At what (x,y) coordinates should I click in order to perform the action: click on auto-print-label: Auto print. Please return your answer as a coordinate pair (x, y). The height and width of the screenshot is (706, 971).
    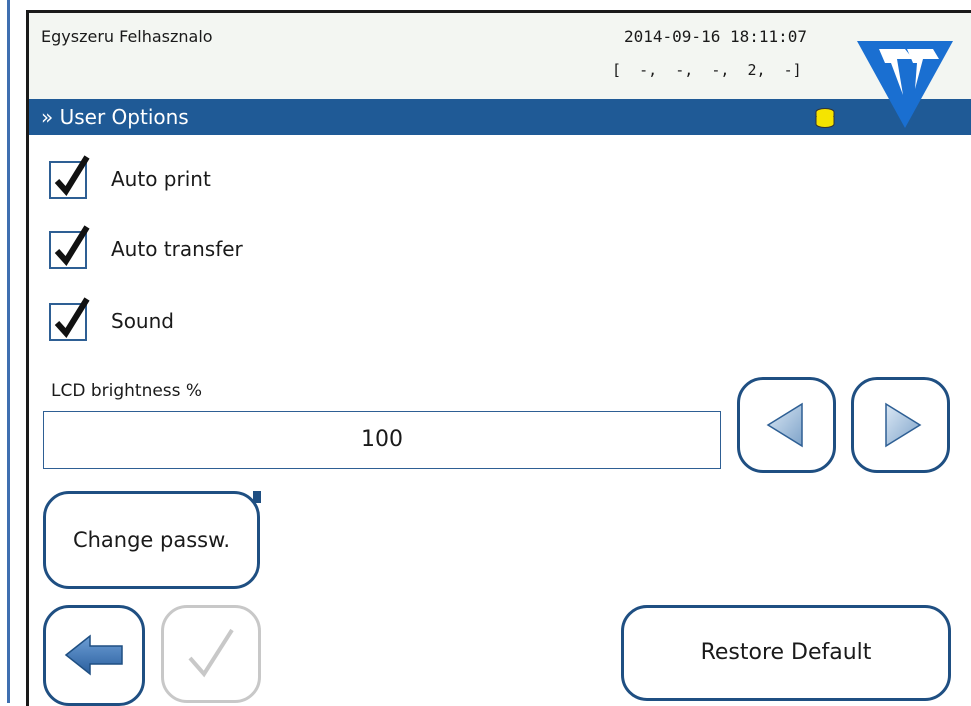
    Looking at the image, I should click on (161, 179).